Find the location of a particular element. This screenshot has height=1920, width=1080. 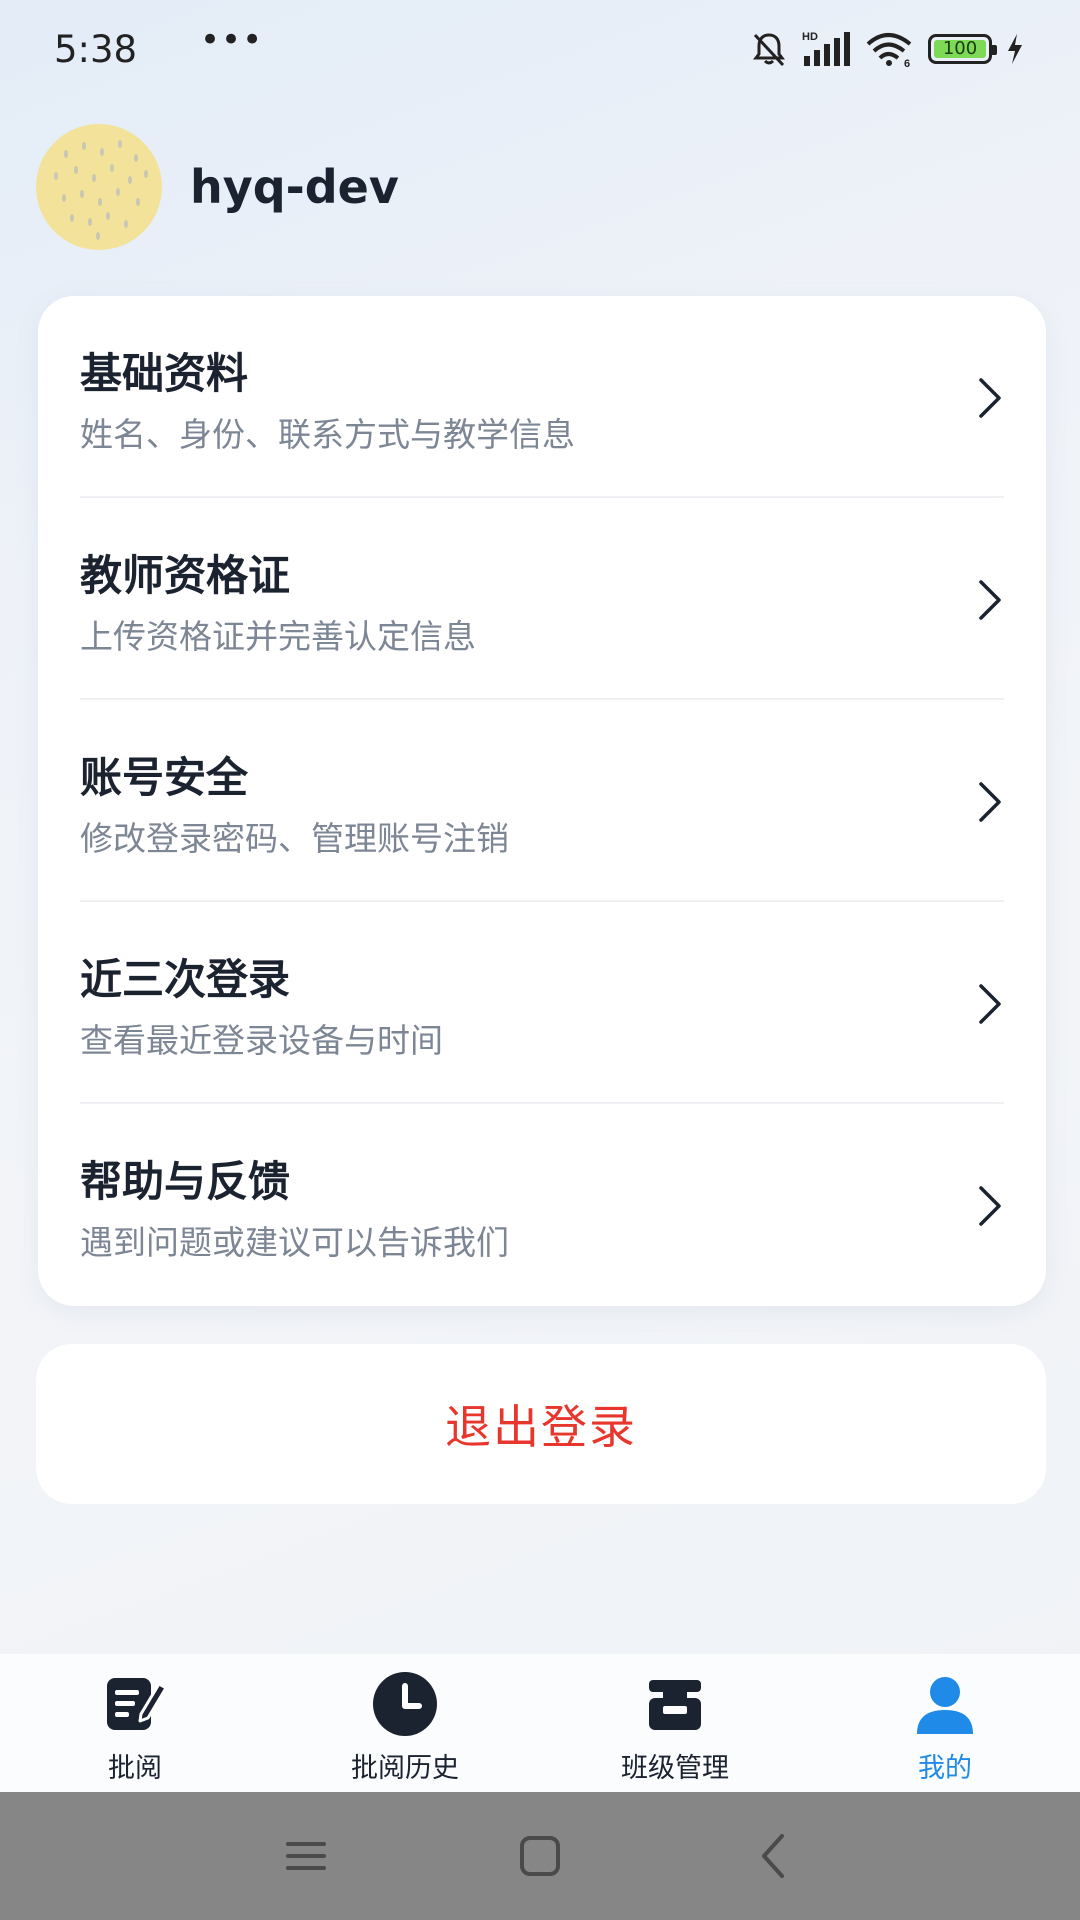

menu-item-recent-logins: 近三次登录 查看最近登录设备与时间 is located at coordinates (542, 1003).